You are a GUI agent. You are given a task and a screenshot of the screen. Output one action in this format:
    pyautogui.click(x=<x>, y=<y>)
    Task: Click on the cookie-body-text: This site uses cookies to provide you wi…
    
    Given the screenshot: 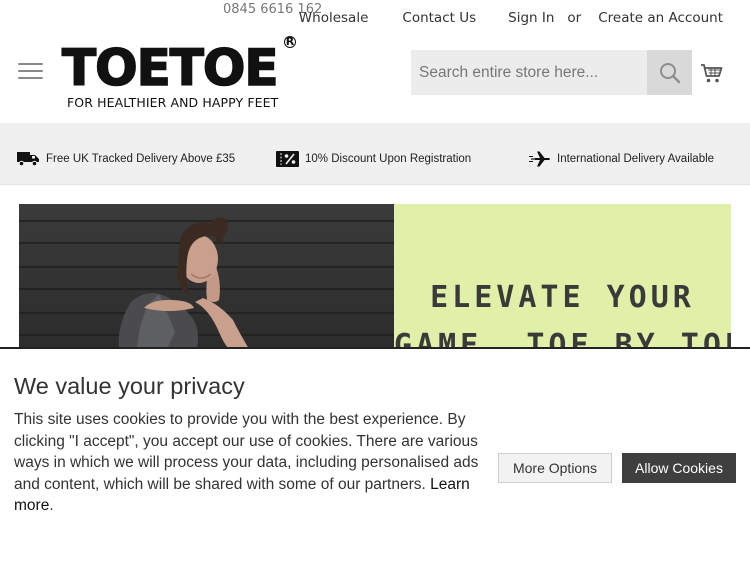 What is the action you would take?
    pyautogui.click(x=246, y=452)
    